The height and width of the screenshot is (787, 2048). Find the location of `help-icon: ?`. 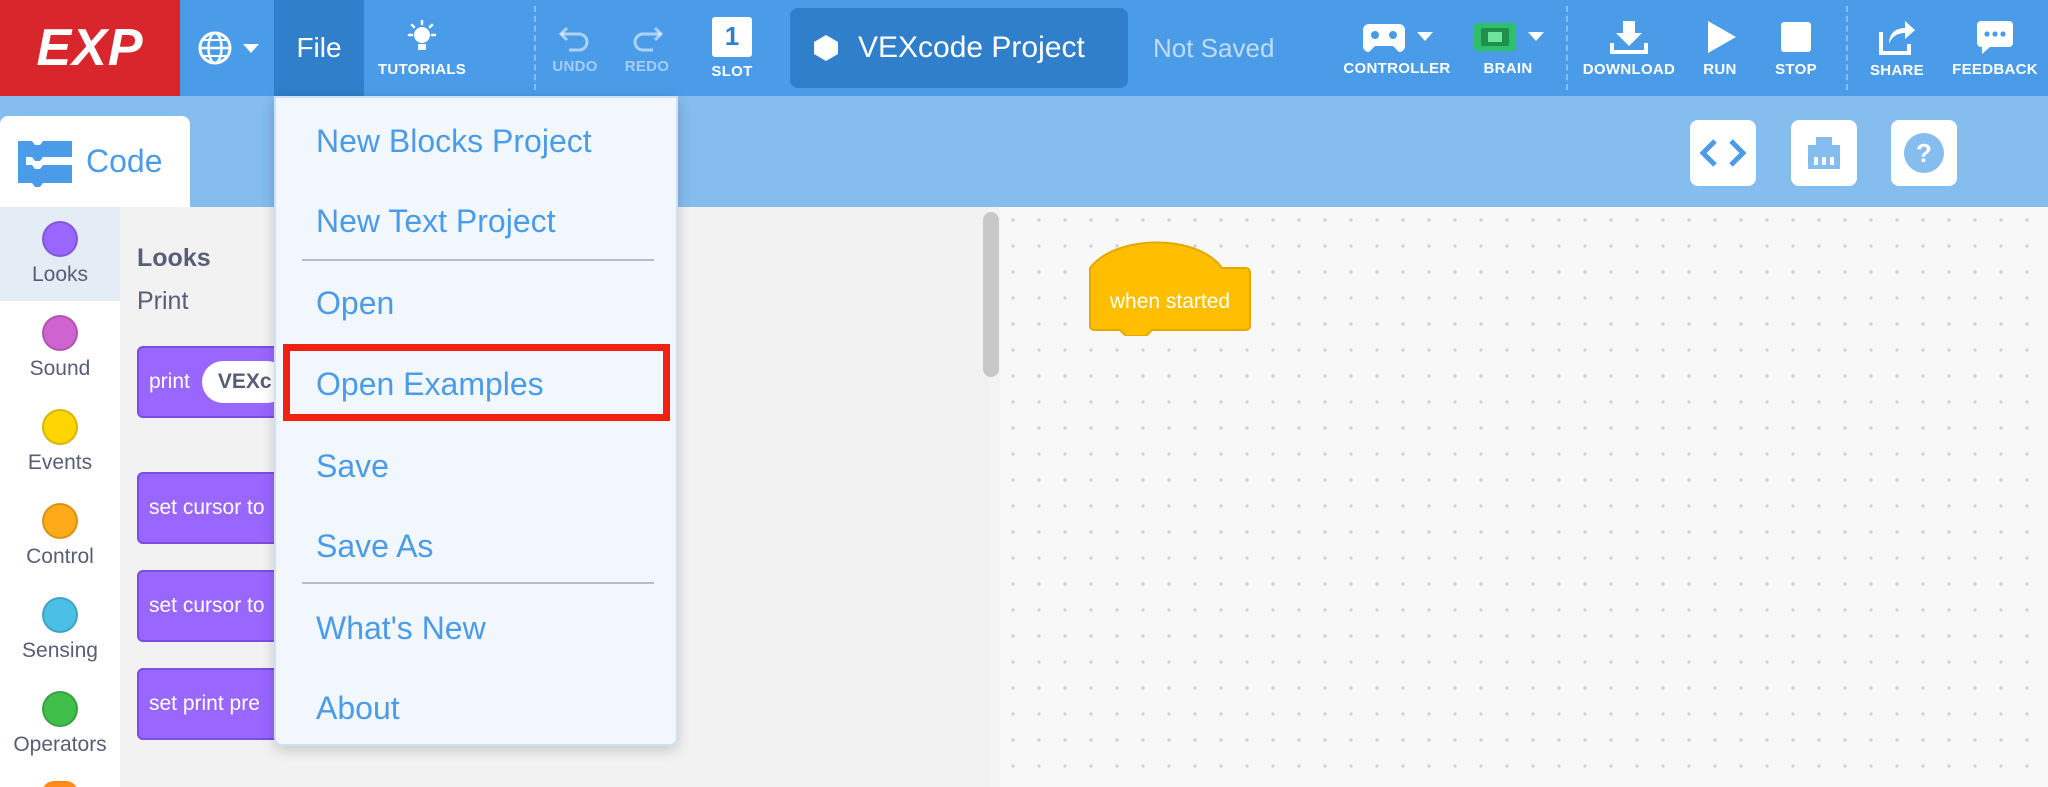

help-icon: ? is located at coordinates (1924, 153).